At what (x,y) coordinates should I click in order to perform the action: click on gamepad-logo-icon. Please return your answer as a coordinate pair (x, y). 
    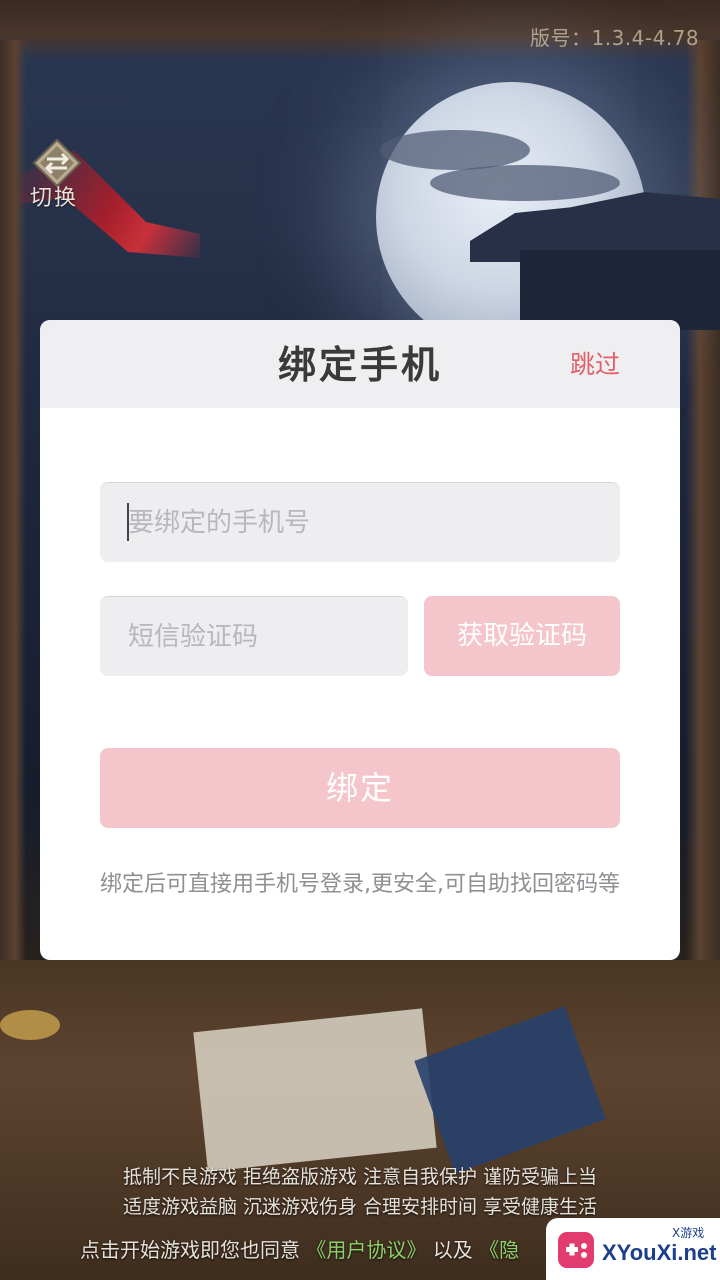
    Looking at the image, I should click on (576, 1250).